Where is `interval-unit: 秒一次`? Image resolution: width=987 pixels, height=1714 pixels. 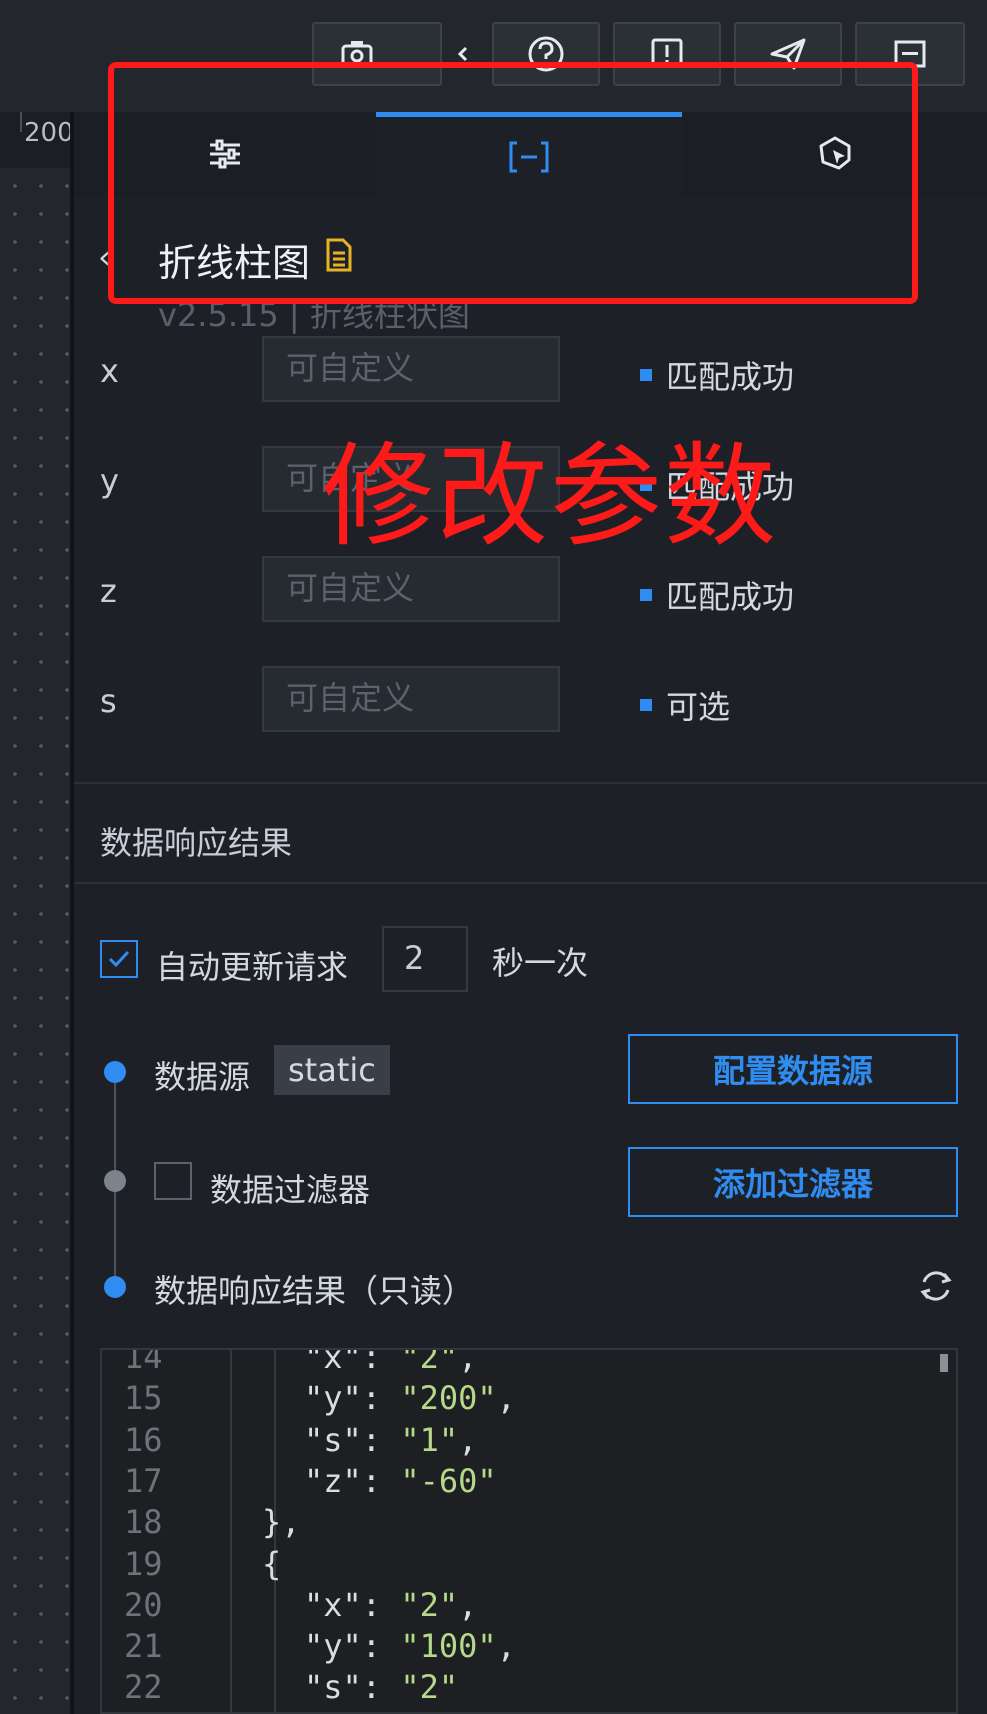
interval-unit: 秒一次 is located at coordinates (540, 963).